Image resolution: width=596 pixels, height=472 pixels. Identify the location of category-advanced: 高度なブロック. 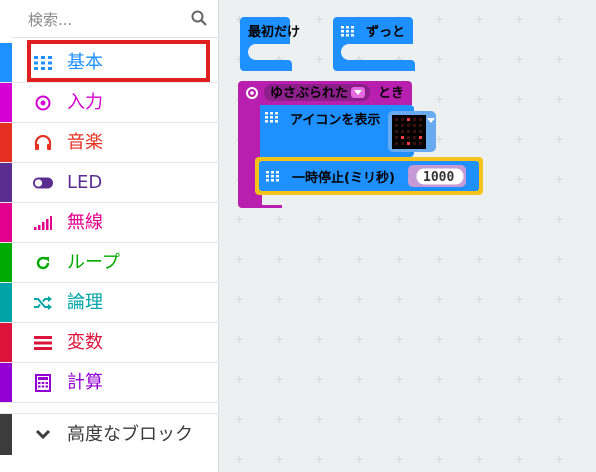
(109, 434).